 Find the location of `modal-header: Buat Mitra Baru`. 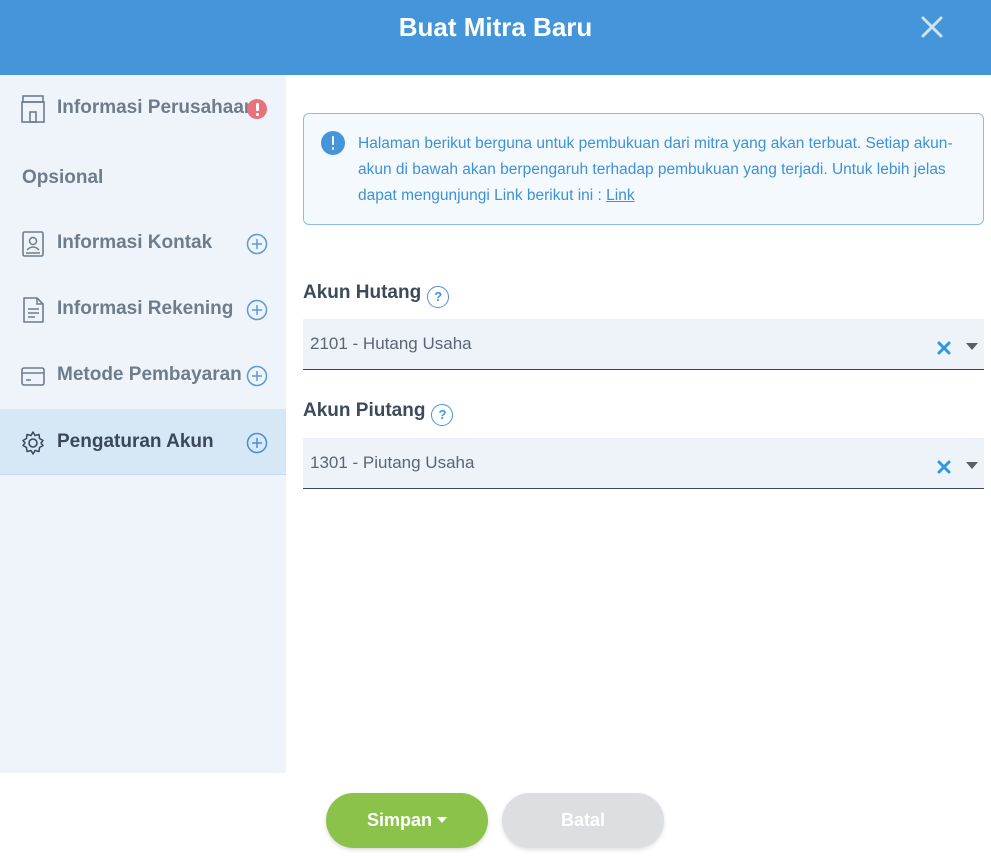

modal-header: Buat Mitra Baru is located at coordinates (495, 37).